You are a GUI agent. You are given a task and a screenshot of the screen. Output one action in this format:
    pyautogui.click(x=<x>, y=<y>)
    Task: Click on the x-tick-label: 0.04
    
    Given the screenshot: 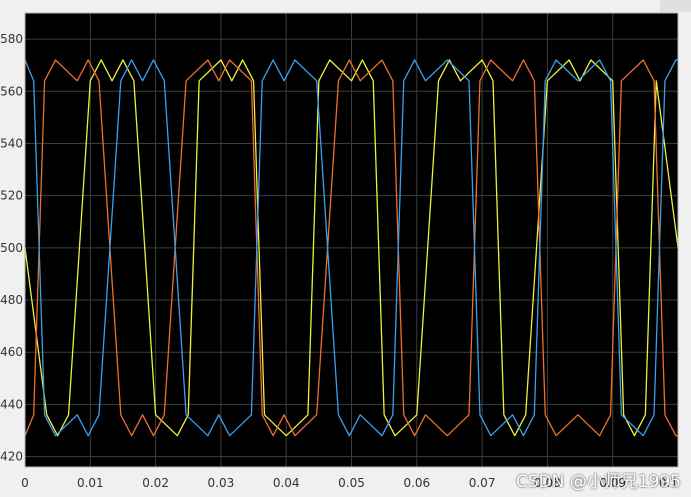 What is the action you would take?
    pyautogui.click(x=286, y=483)
    